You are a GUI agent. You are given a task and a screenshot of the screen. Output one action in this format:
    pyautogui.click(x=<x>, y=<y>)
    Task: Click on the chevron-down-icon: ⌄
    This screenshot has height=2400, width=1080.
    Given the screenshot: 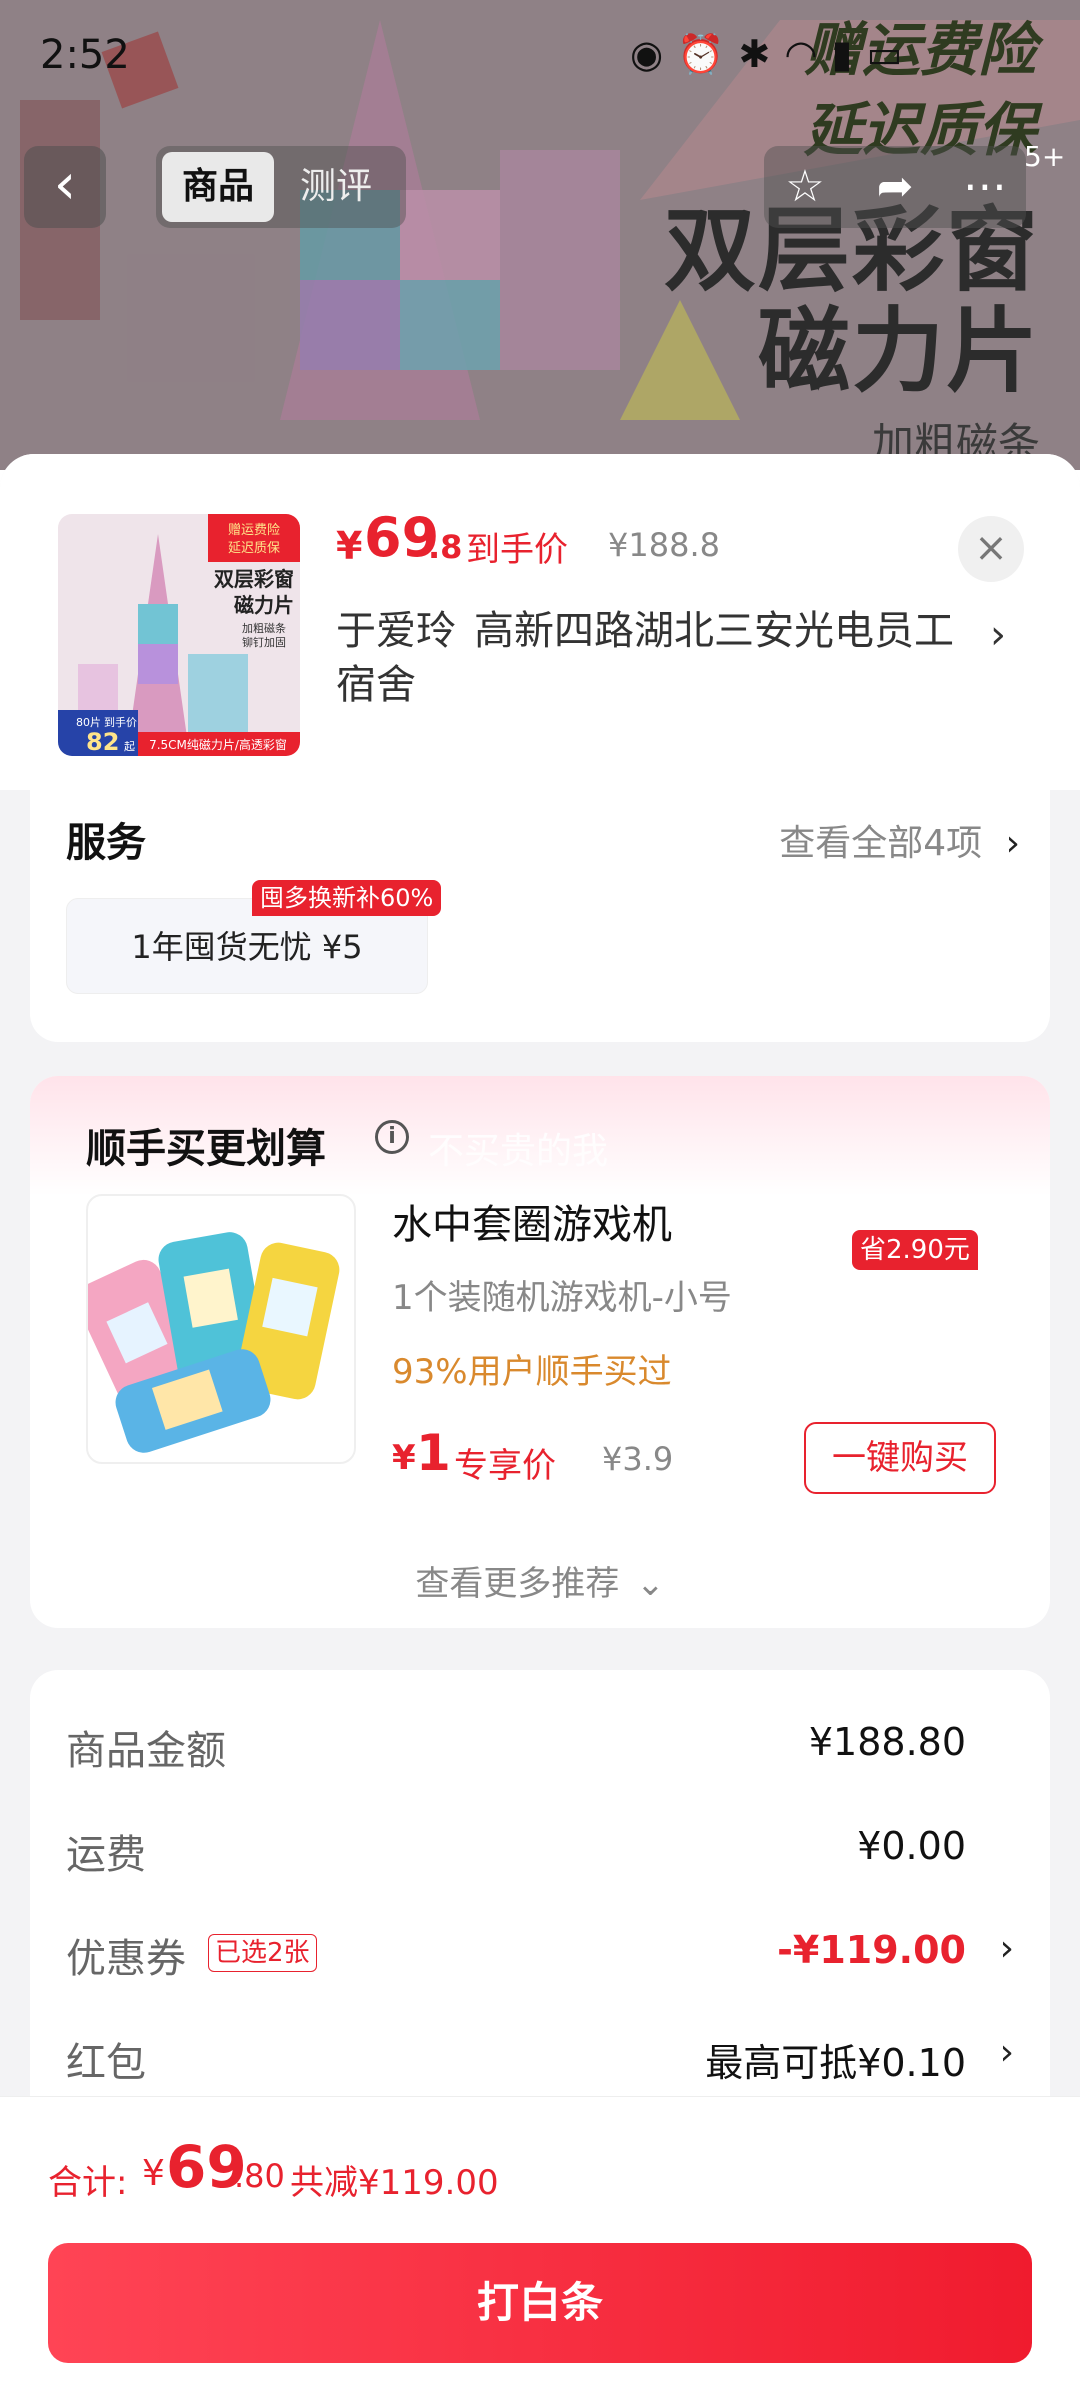 What is the action you would take?
    pyautogui.click(x=650, y=1584)
    